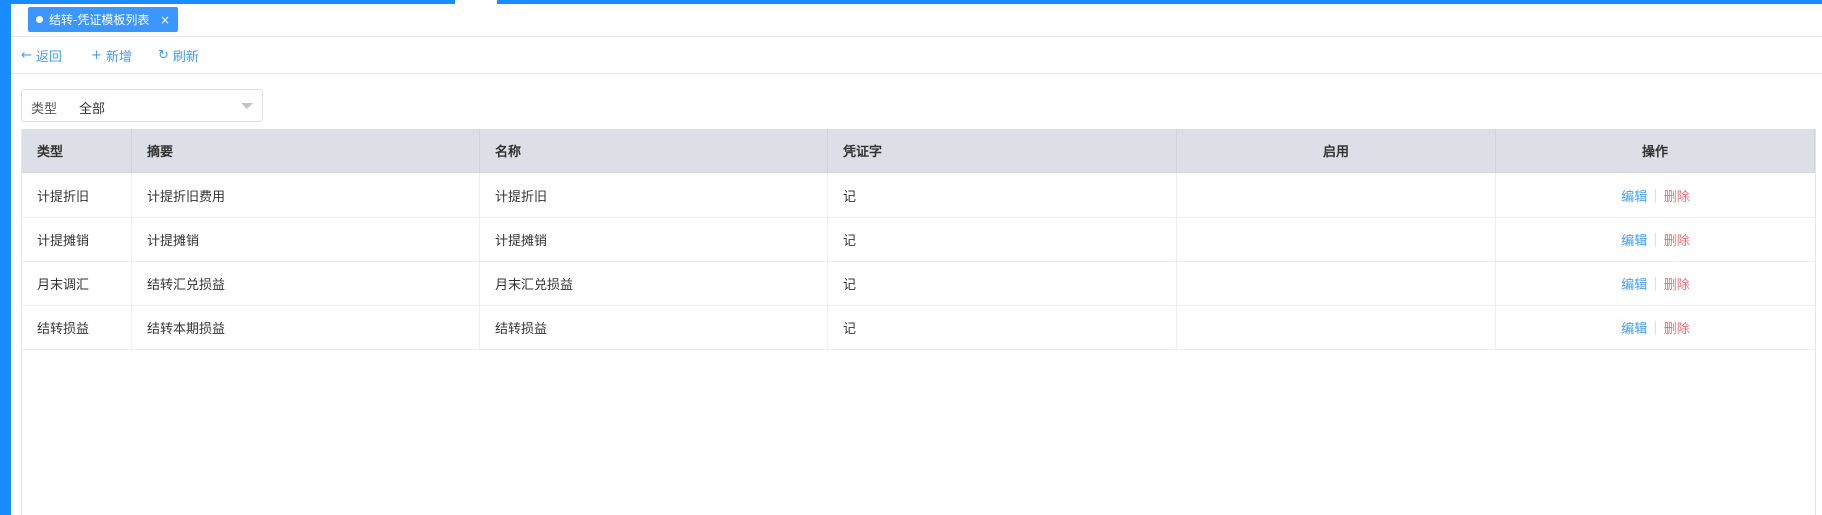 The image size is (1822, 515). Describe the element at coordinates (306, 327) in the screenshot. I see `cell-summary: 结转本期损益` at that location.